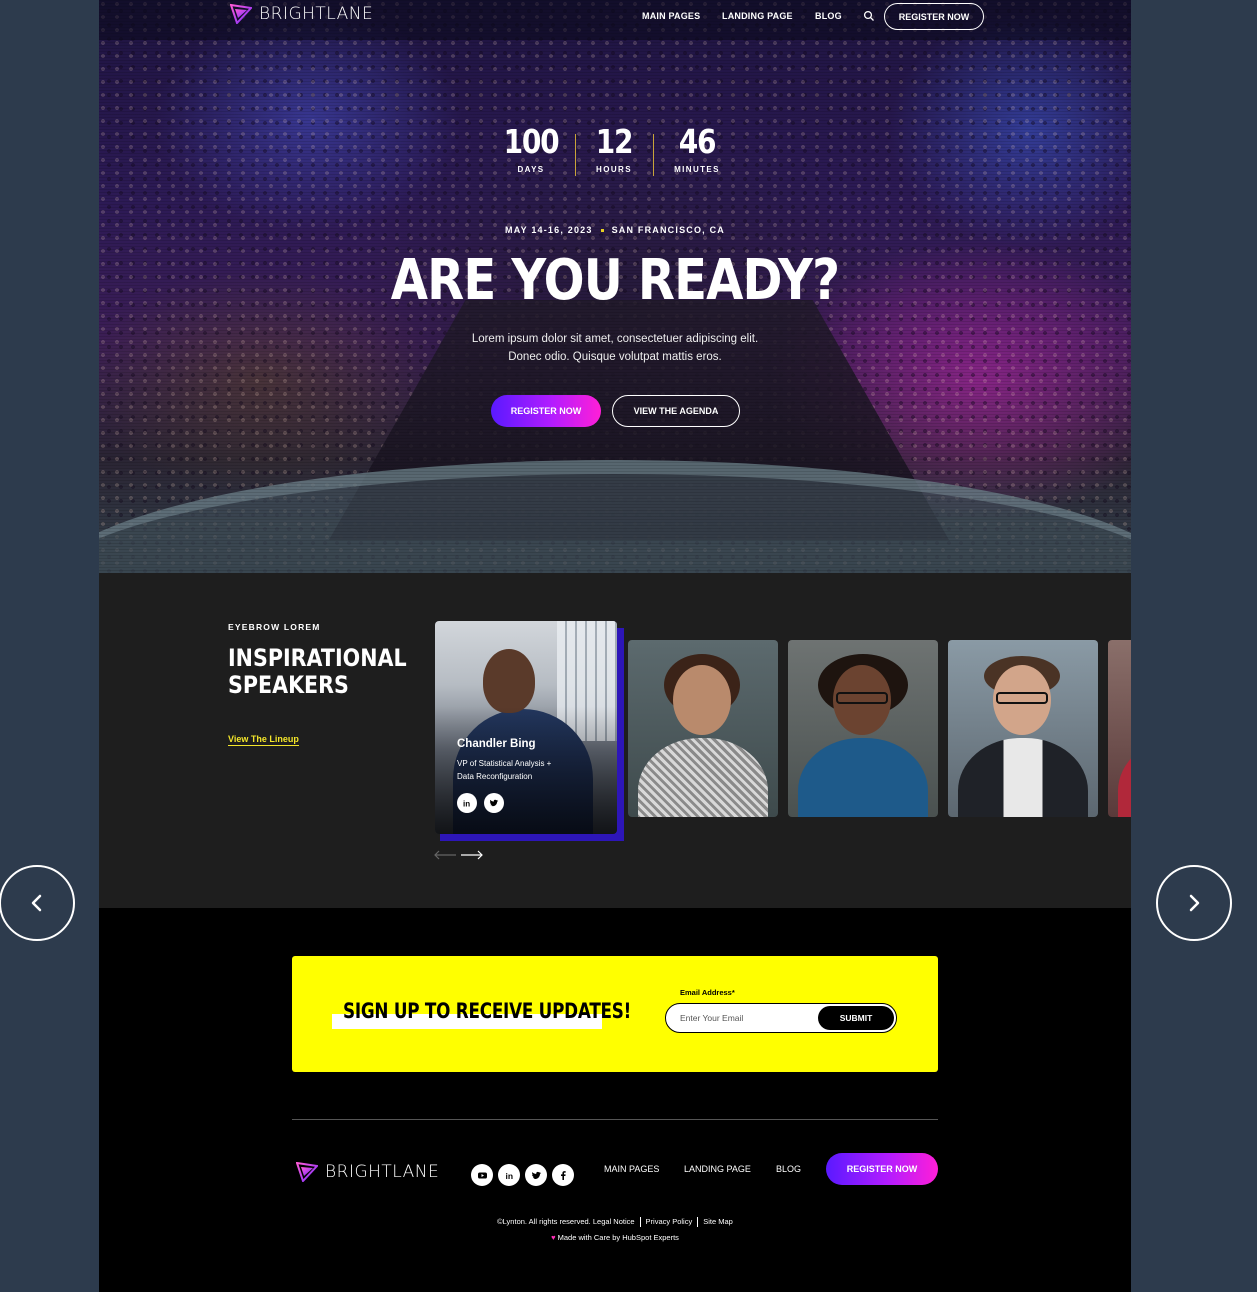 This screenshot has height=1292, width=1257. I want to click on search-icon, so click(869, 16).